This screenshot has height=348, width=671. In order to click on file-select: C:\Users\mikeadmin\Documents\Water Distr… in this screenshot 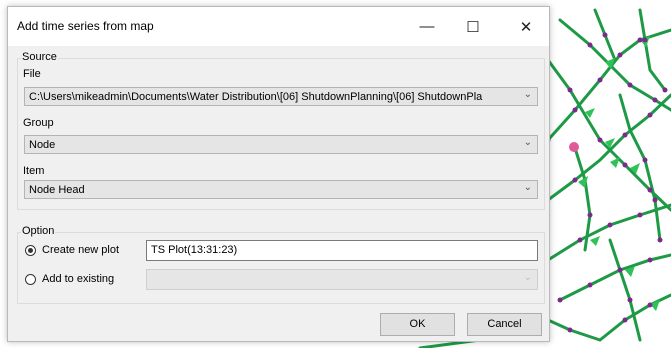, I will do `click(281, 96)`.